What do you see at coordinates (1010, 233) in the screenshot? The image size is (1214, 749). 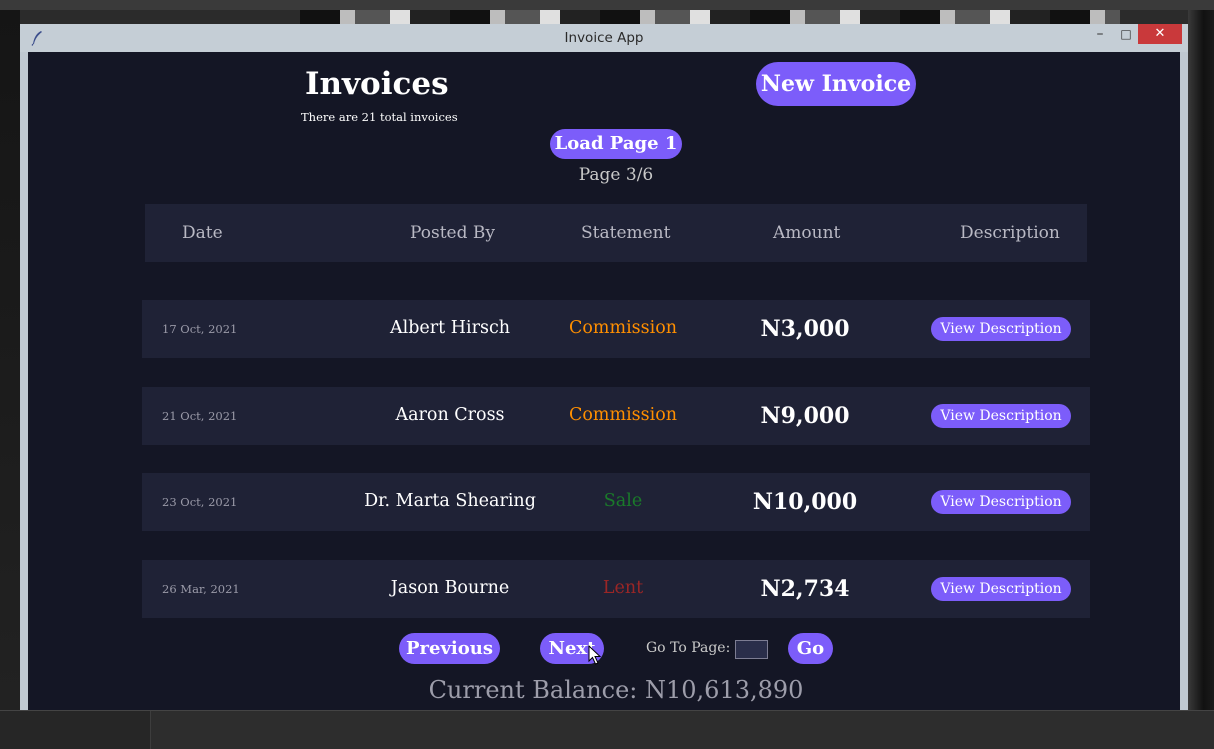 I see `column-header-description: Description` at bounding box center [1010, 233].